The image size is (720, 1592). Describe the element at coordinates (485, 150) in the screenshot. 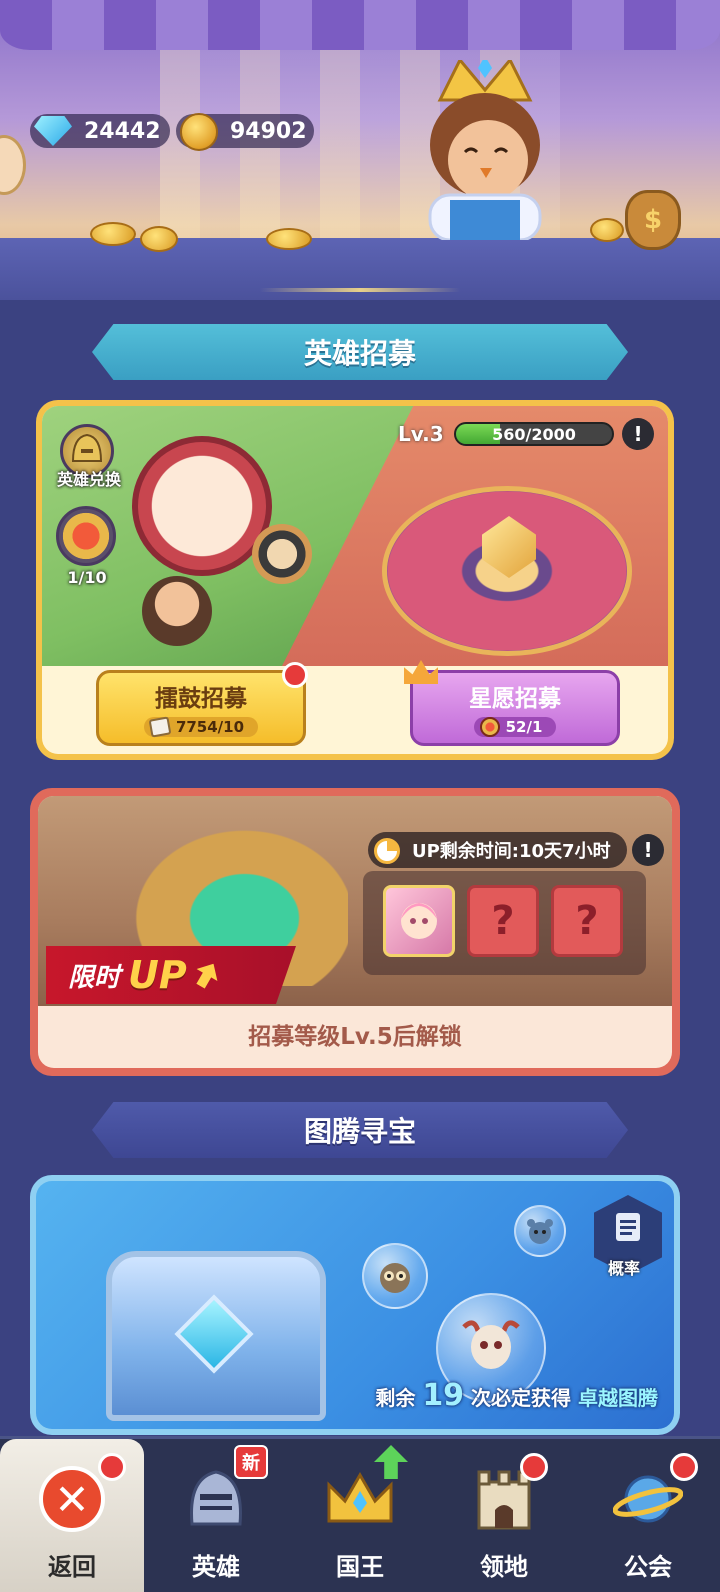

I see `king-character` at that location.